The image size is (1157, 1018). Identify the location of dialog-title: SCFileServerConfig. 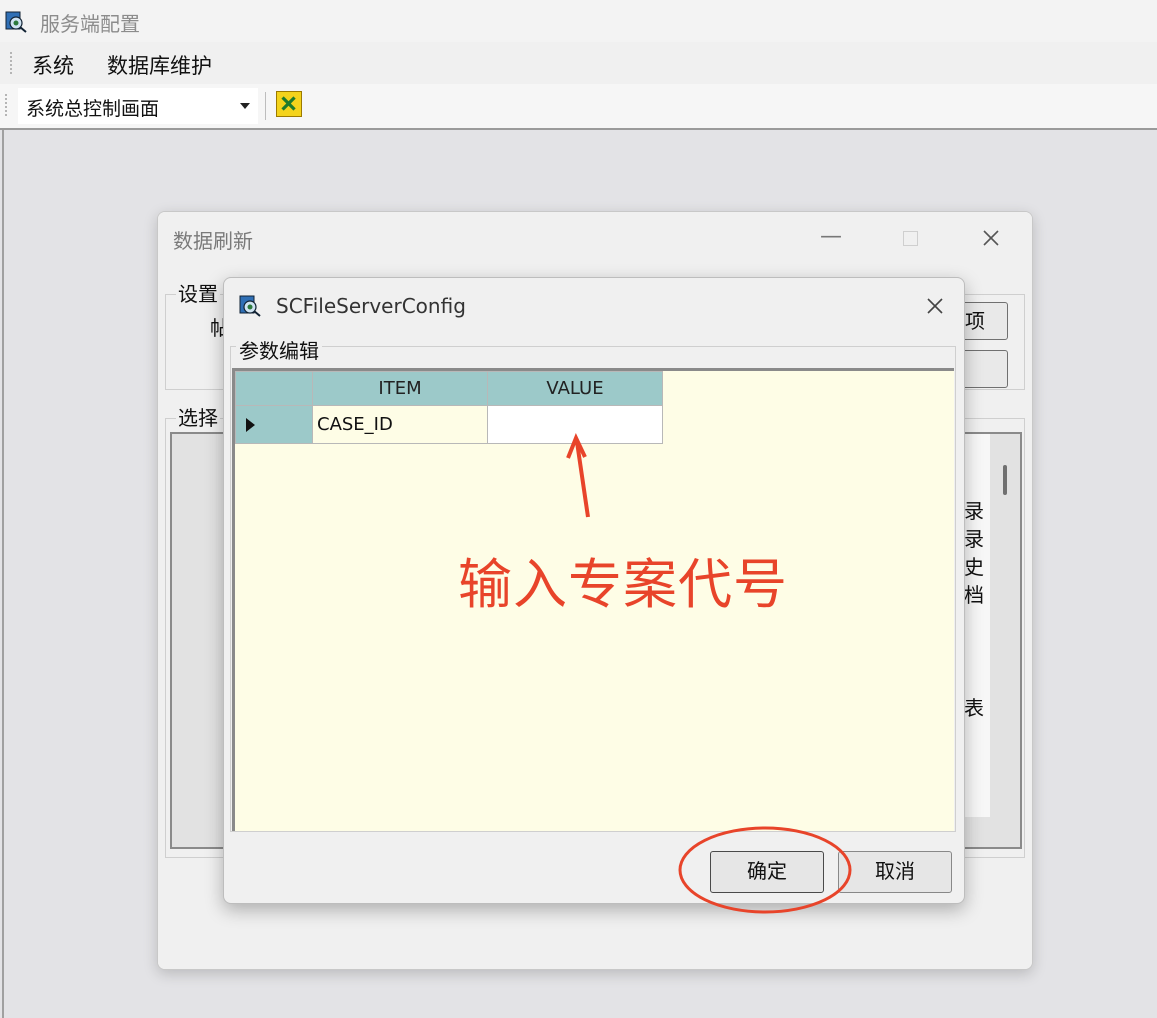
(371, 306).